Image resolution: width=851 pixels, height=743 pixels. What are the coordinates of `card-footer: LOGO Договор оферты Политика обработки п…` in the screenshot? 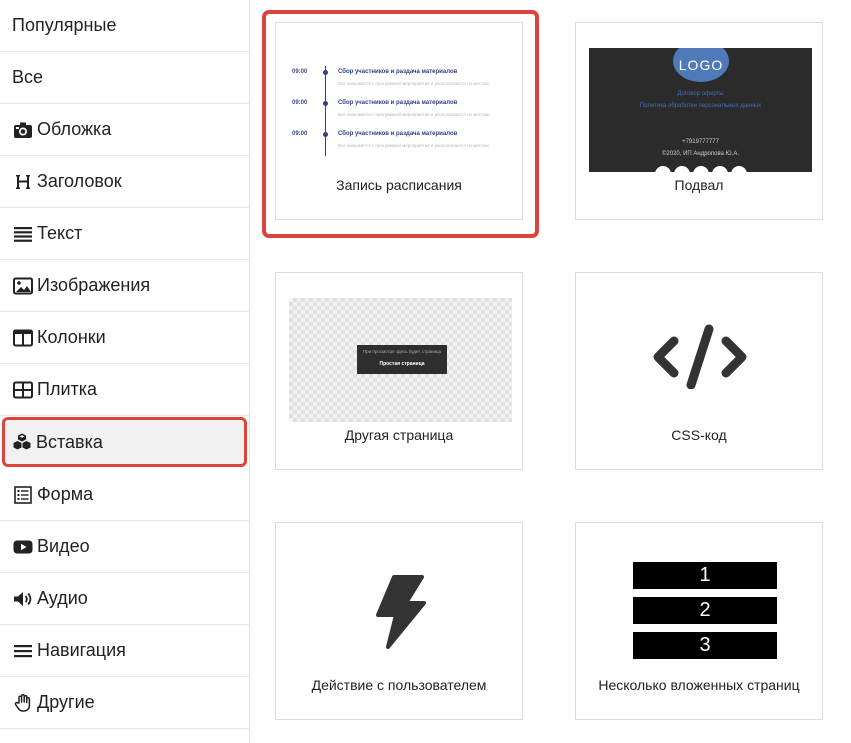 It's located at (699, 121).